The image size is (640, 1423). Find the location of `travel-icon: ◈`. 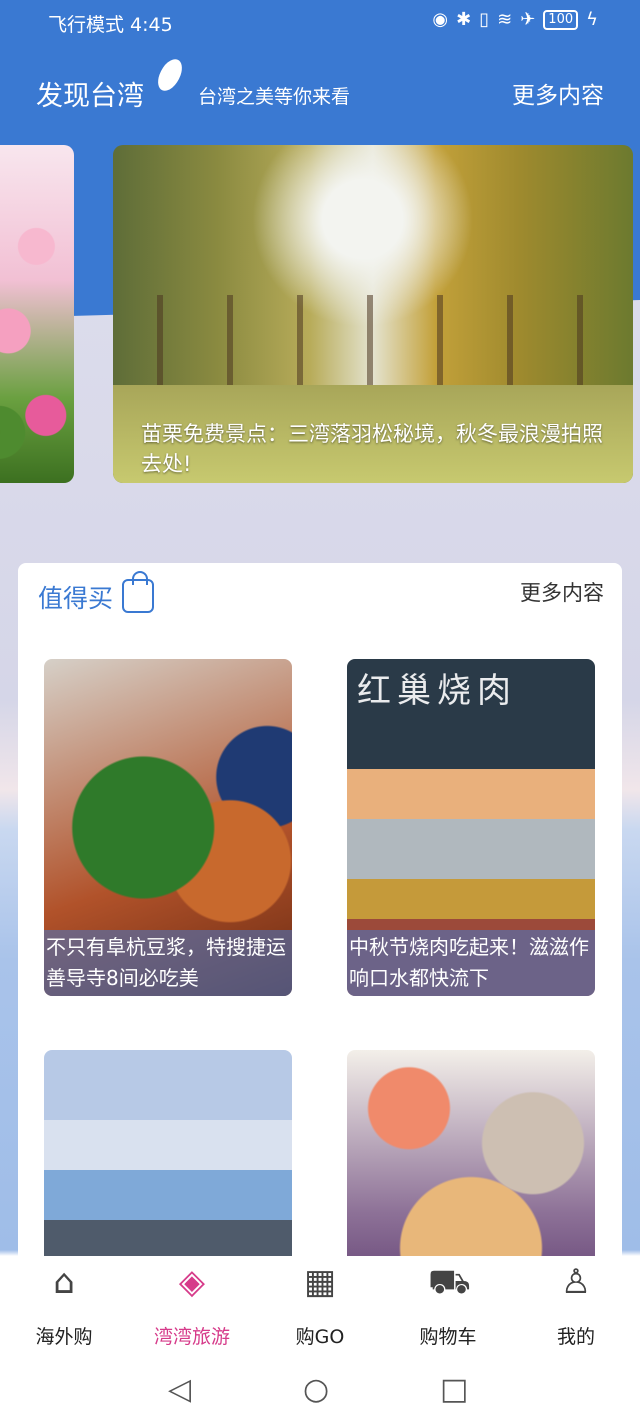

travel-icon: ◈ is located at coordinates (192, 1282).